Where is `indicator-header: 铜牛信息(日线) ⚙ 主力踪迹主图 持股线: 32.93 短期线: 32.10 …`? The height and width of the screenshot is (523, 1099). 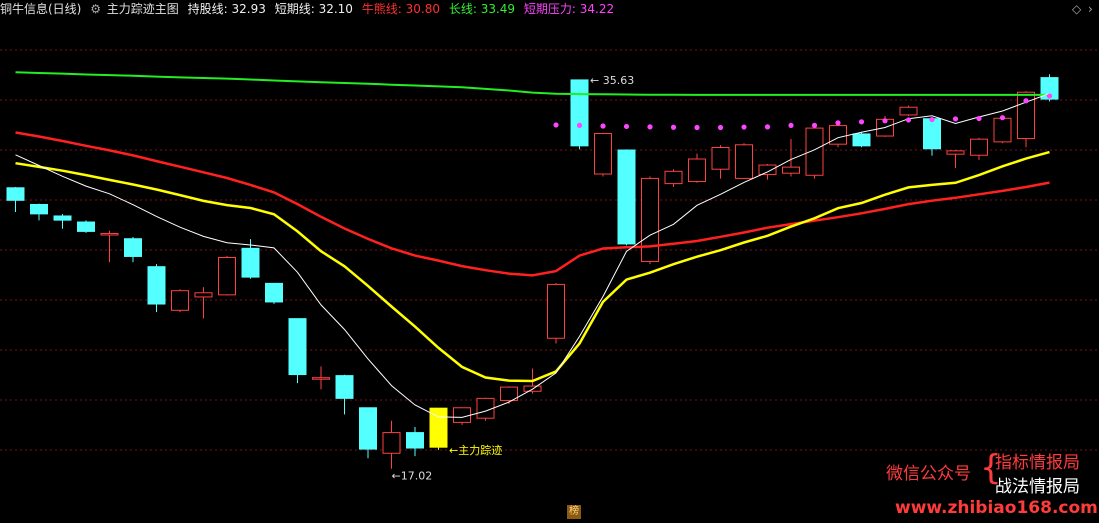 indicator-header: 铜牛信息(日线) ⚙ 主力踪迹主图 持股线: 32.93 短期线: 32.10 … is located at coordinates (549, 9).